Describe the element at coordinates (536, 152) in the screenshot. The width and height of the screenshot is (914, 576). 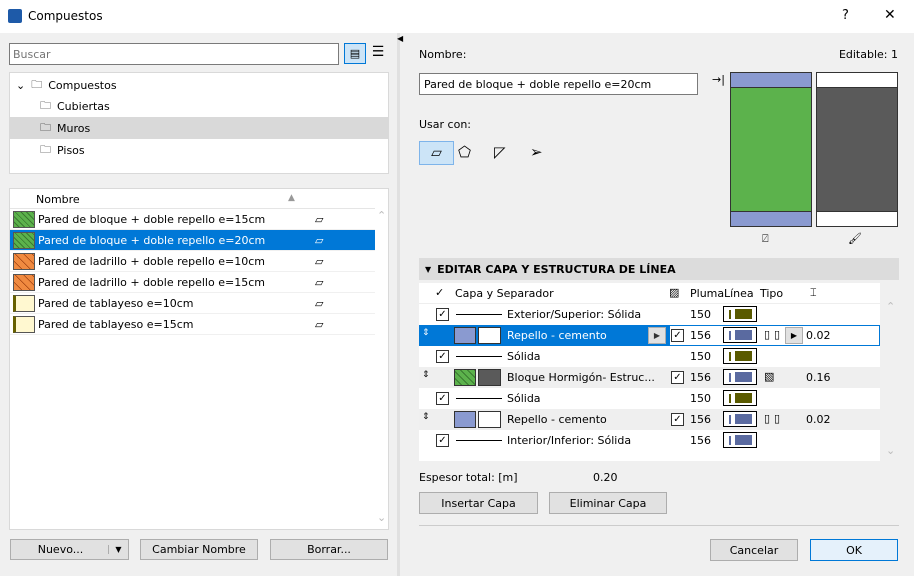
I see `use-shell-icon: ➢` at that location.